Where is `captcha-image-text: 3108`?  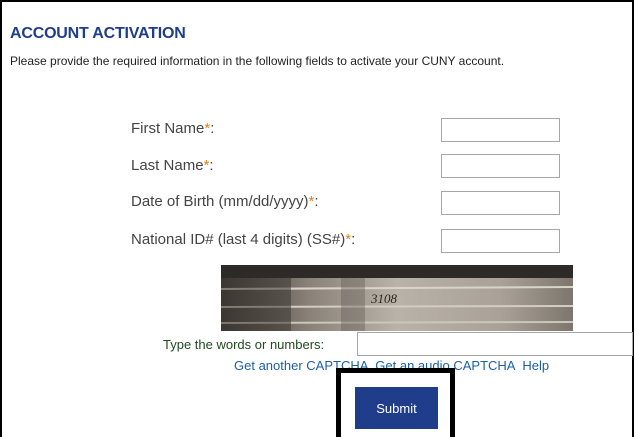 captcha-image-text: 3108 is located at coordinates (384, 298).